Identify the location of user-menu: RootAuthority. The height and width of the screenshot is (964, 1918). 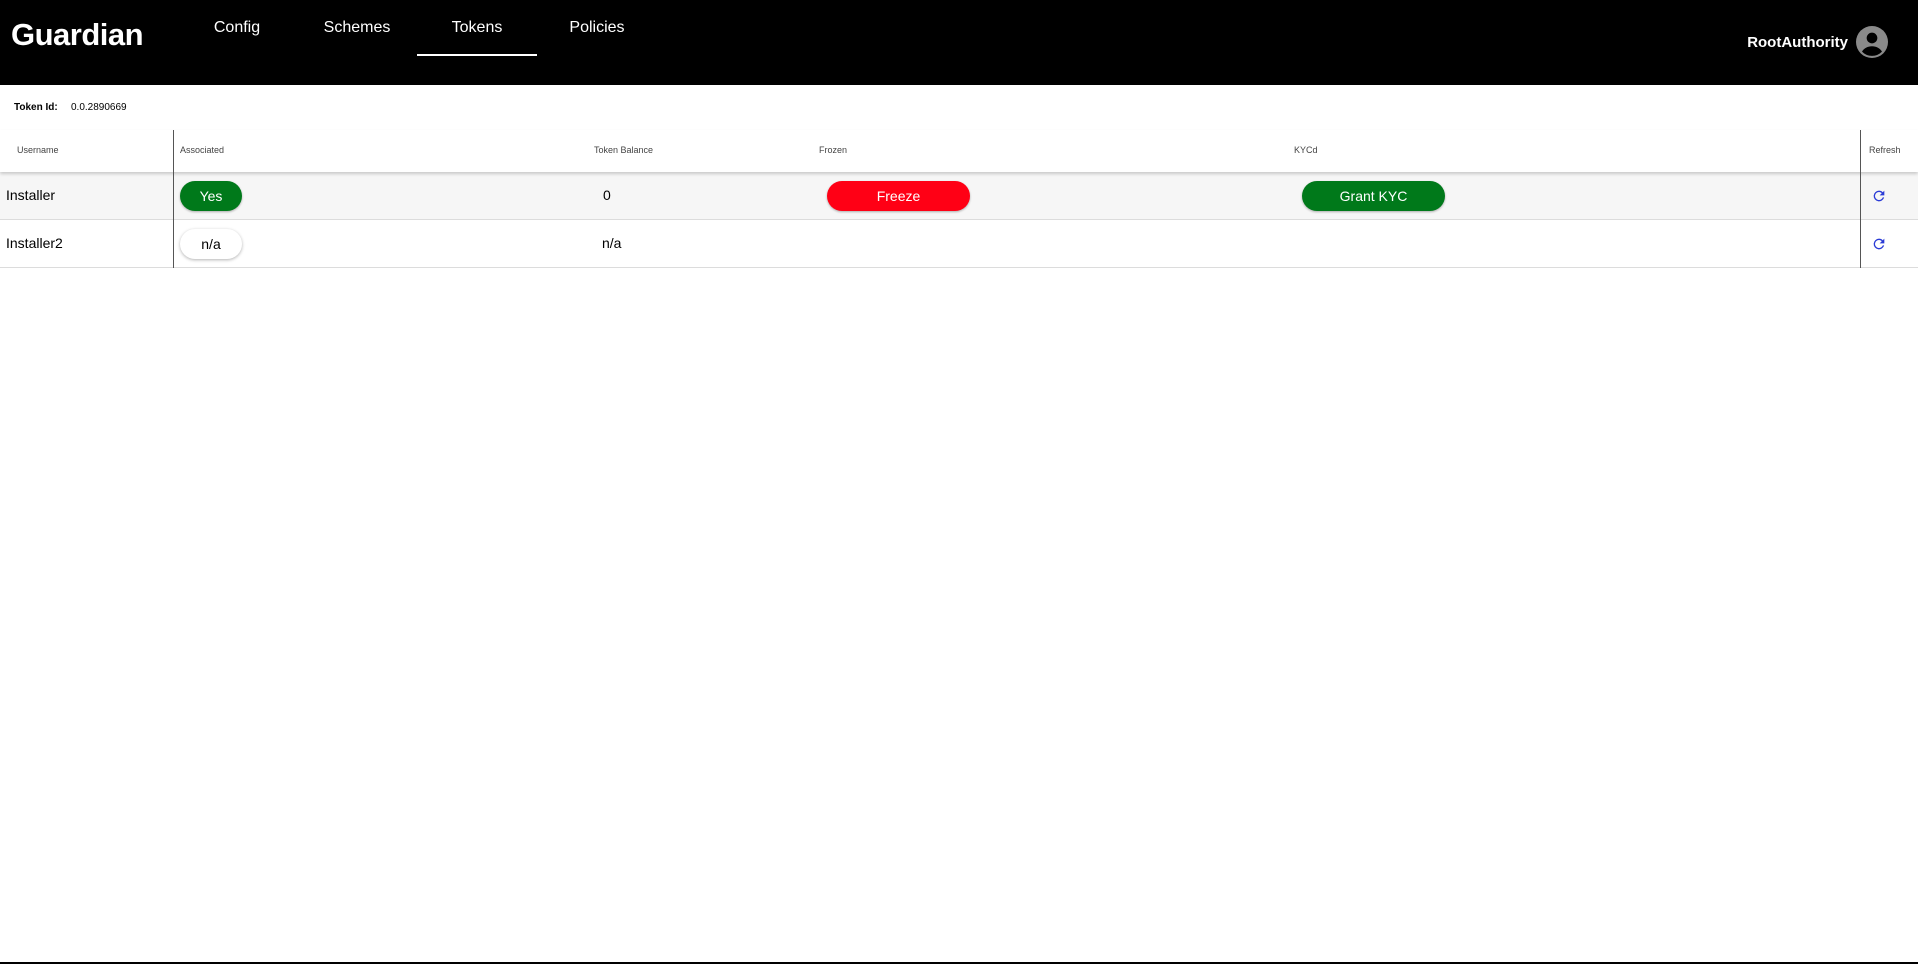
(1817, 42).